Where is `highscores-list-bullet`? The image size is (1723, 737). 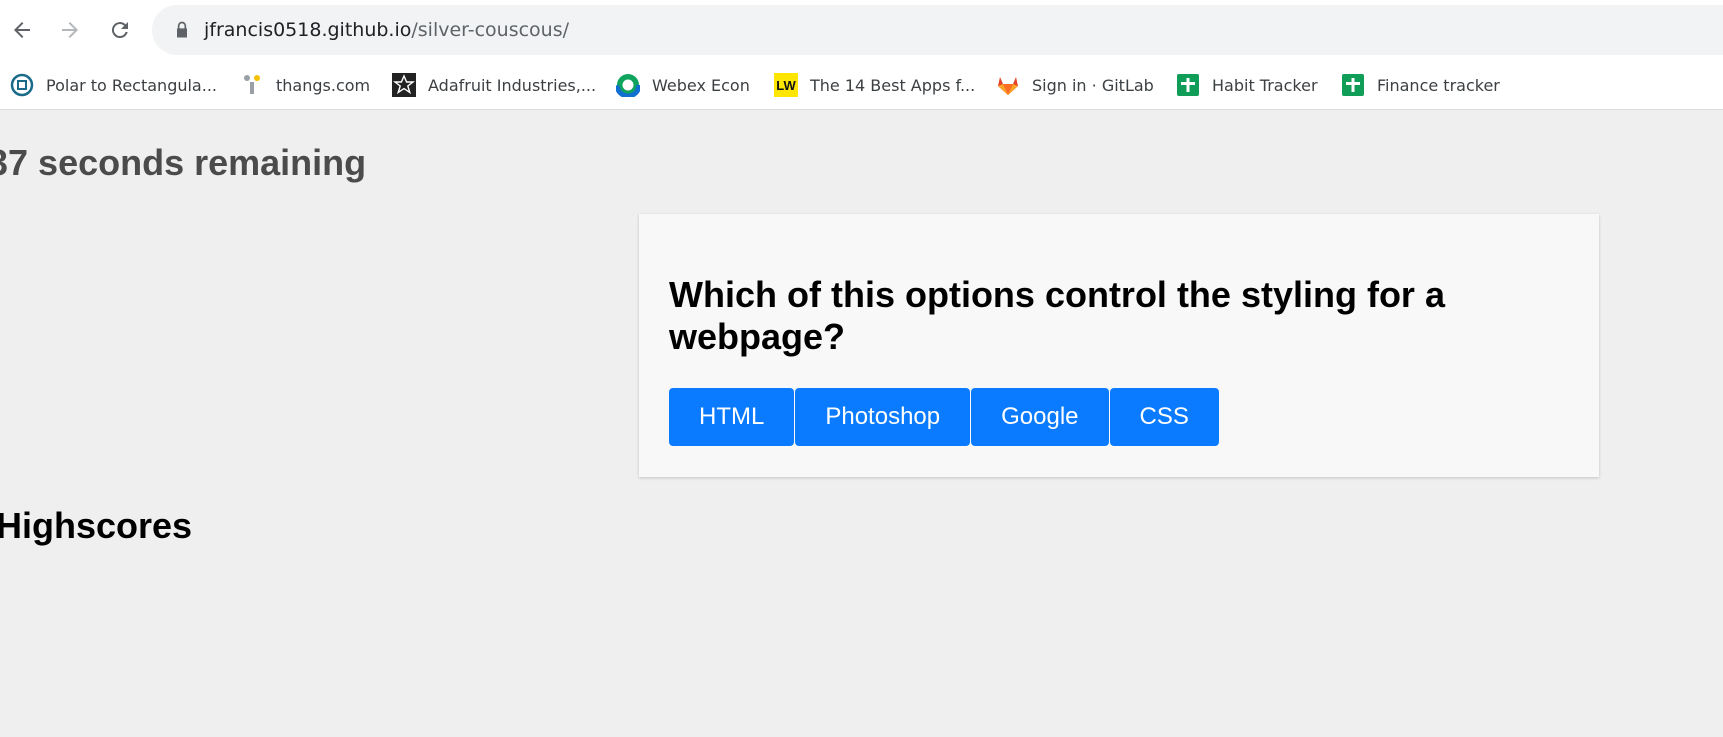
highscores-list-bullet is located at coordinates (2, 584).